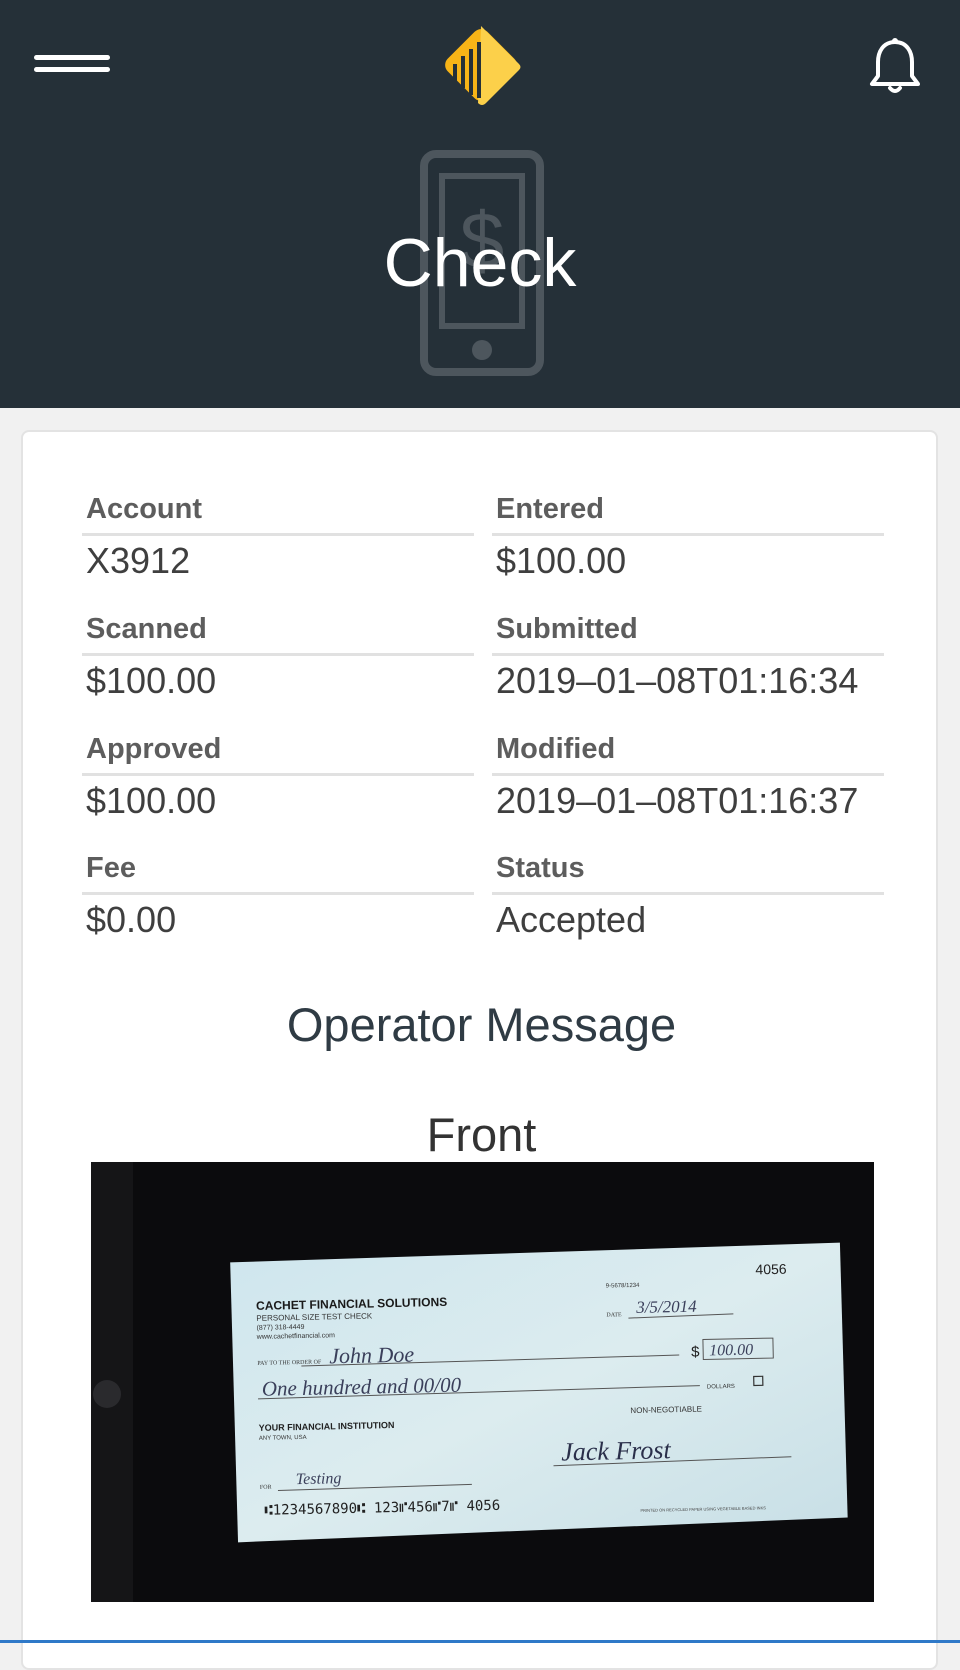 This screenshot has height=1670, width=960. I want to click on status-value: Accepted, so click(571, 919).